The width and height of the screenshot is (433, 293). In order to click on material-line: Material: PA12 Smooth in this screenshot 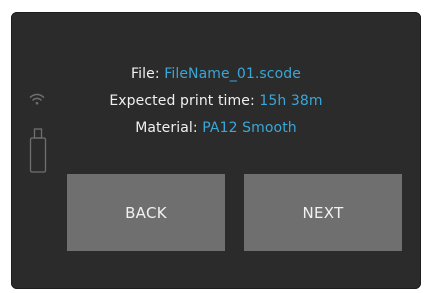, I will do `click(216, 128)`.